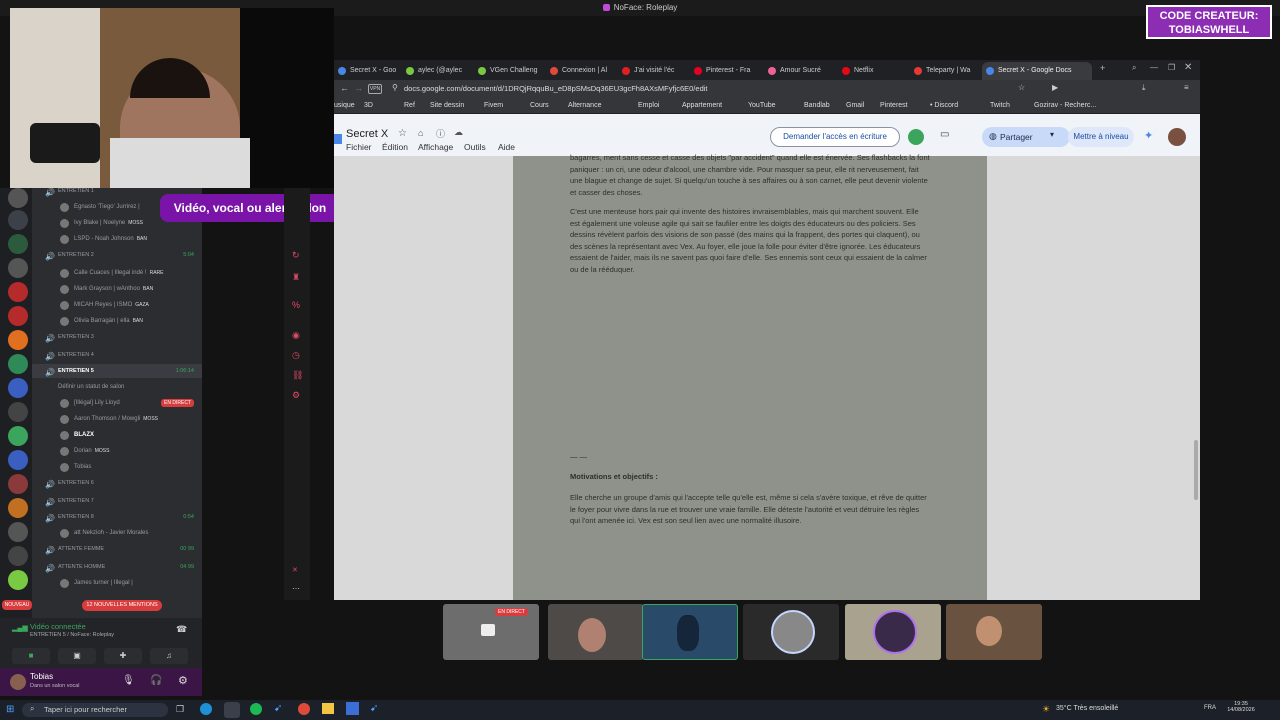  Describe the element at coordinates (1196, 470) in the screenshot. I see `scrollbar` at that location.